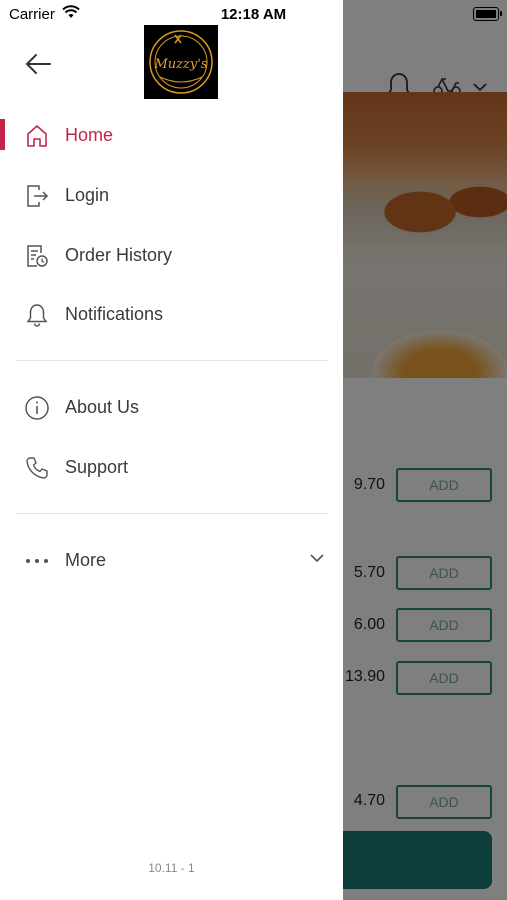 This screenshot has height=900, width=507. Describe the element at coordinates (37, 561) in the screenshot. I see `more-dots-icon` at that location.